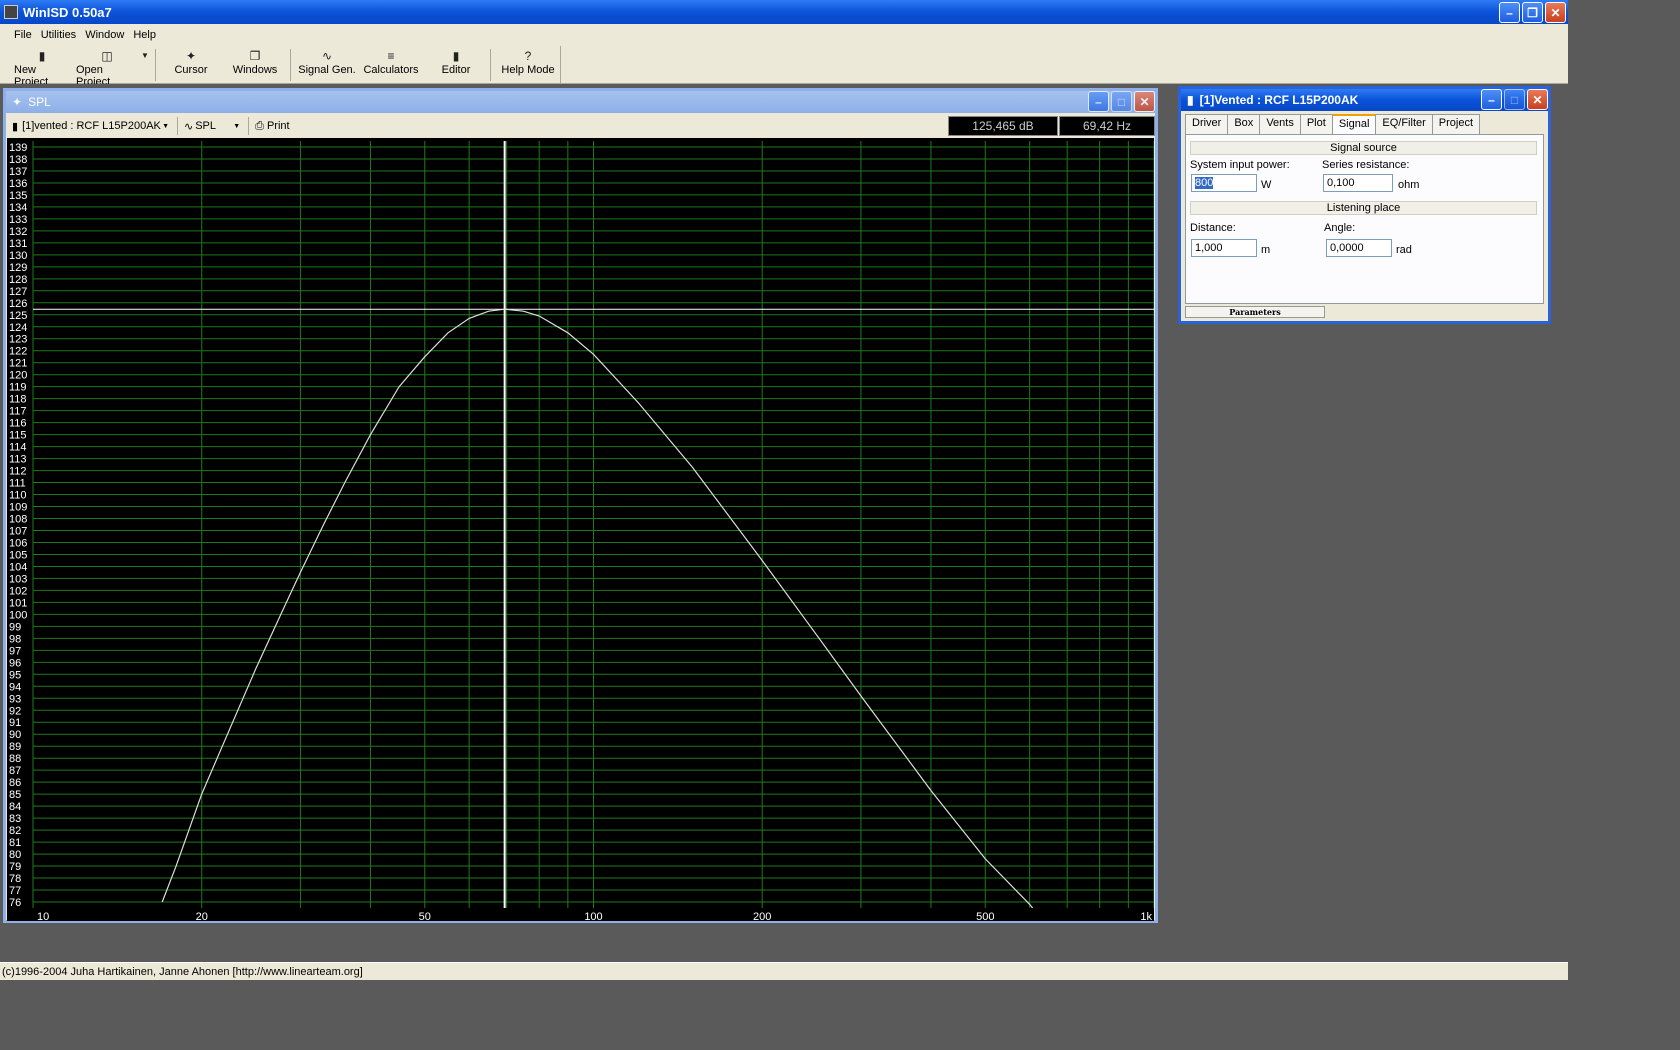 The height and width of the screenshot is (1050, 1680). What do you see at coordinates (18, 352) in the screenshot?
I see `y-tick-label: 122` at bounding box center [18, 352].